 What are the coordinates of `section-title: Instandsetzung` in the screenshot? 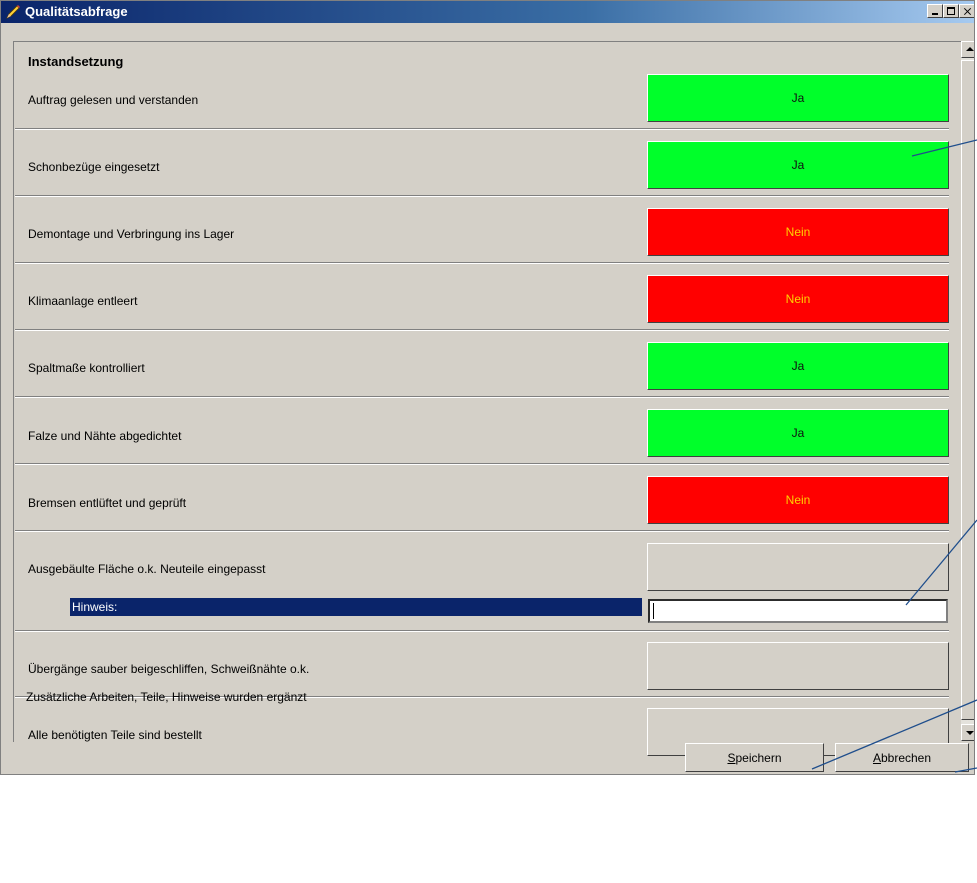 It's located at (76, 61).